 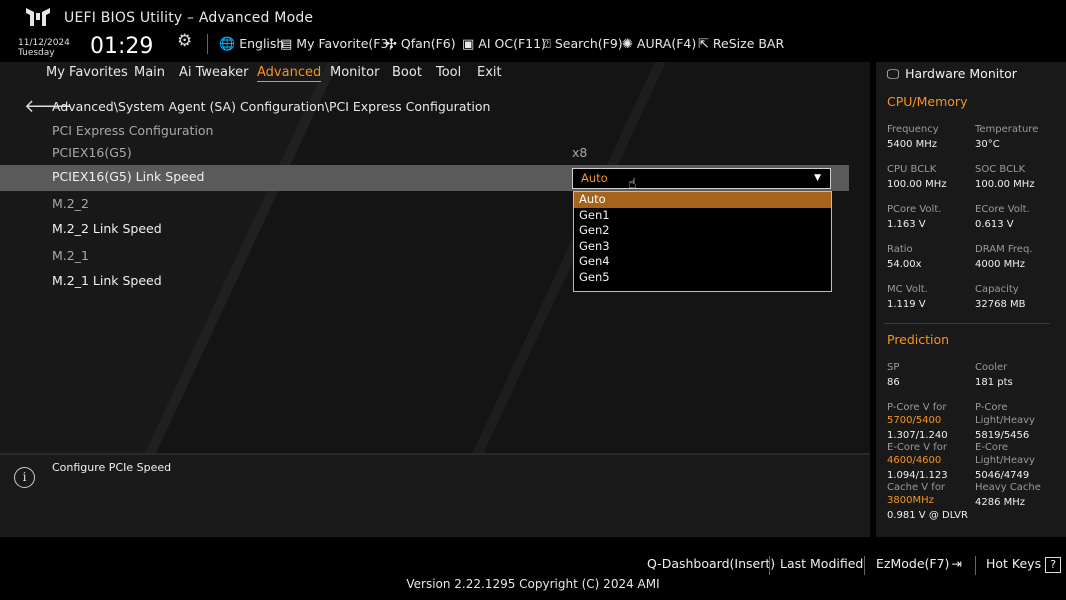 What do you see at coordinates (702, 231) in the screenshot?
I see `option-gen2: Gen2` at bounding box center [702, 231].